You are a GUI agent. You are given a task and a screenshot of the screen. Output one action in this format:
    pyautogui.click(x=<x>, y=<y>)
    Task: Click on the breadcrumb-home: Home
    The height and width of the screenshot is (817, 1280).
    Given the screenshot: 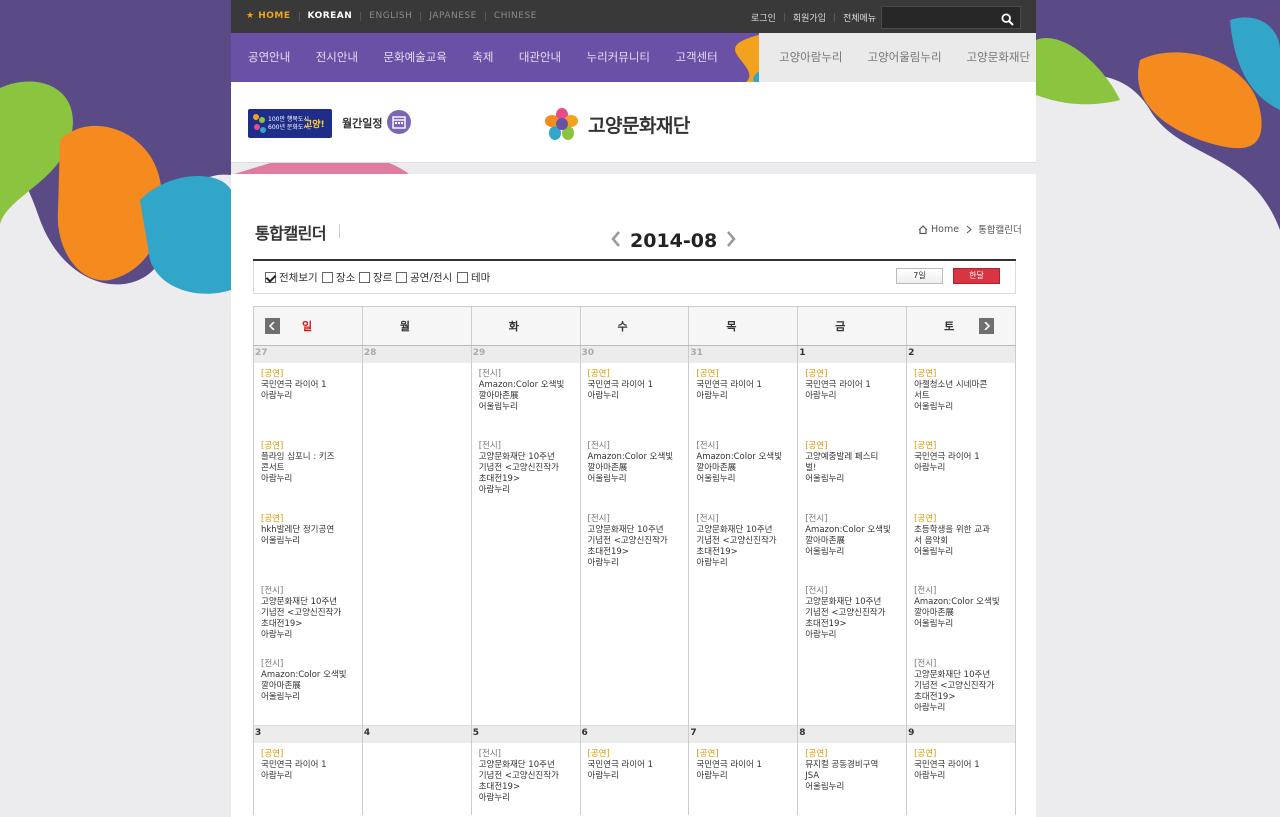 What is the action you would take?
    pyautogui.click(x=945, y=229)
    